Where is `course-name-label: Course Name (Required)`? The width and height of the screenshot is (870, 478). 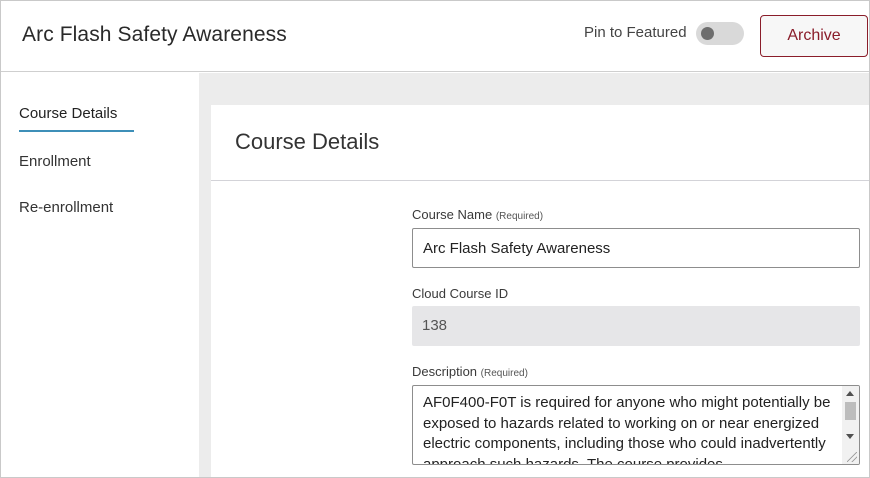
course-name-label: Course Name (Required) is located at coordinates (477, 214).